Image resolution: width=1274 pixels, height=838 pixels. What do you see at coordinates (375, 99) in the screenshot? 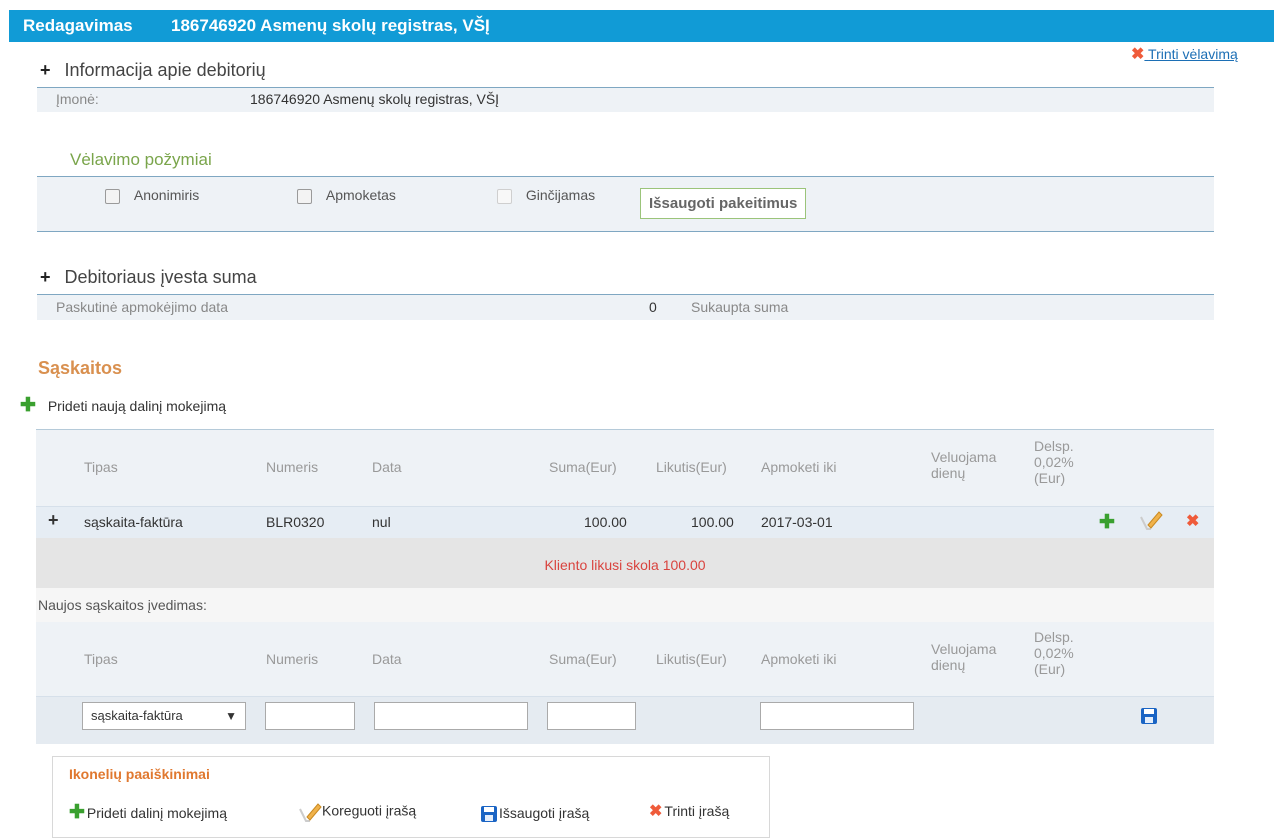
I see `company-value: 186746920 Asmenų skolų registras, VŠĮ` at bounding box center [375, 99].